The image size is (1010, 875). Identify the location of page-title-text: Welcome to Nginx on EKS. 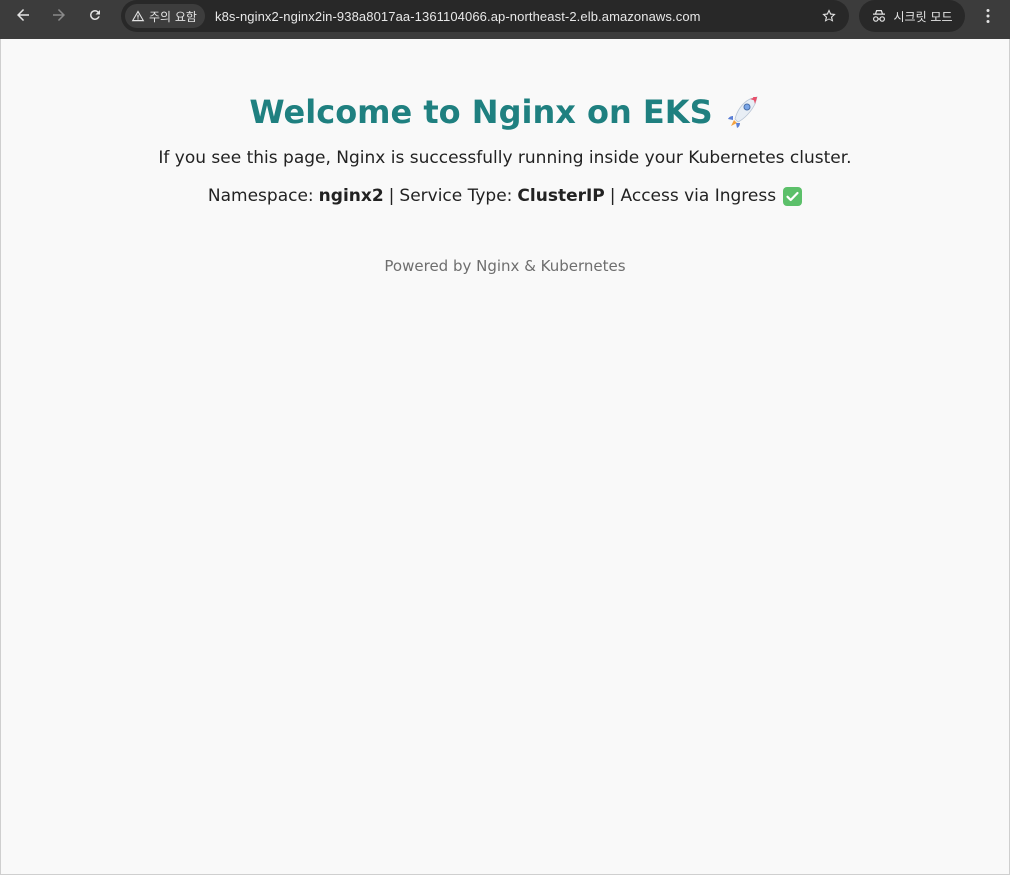
(481, 112).